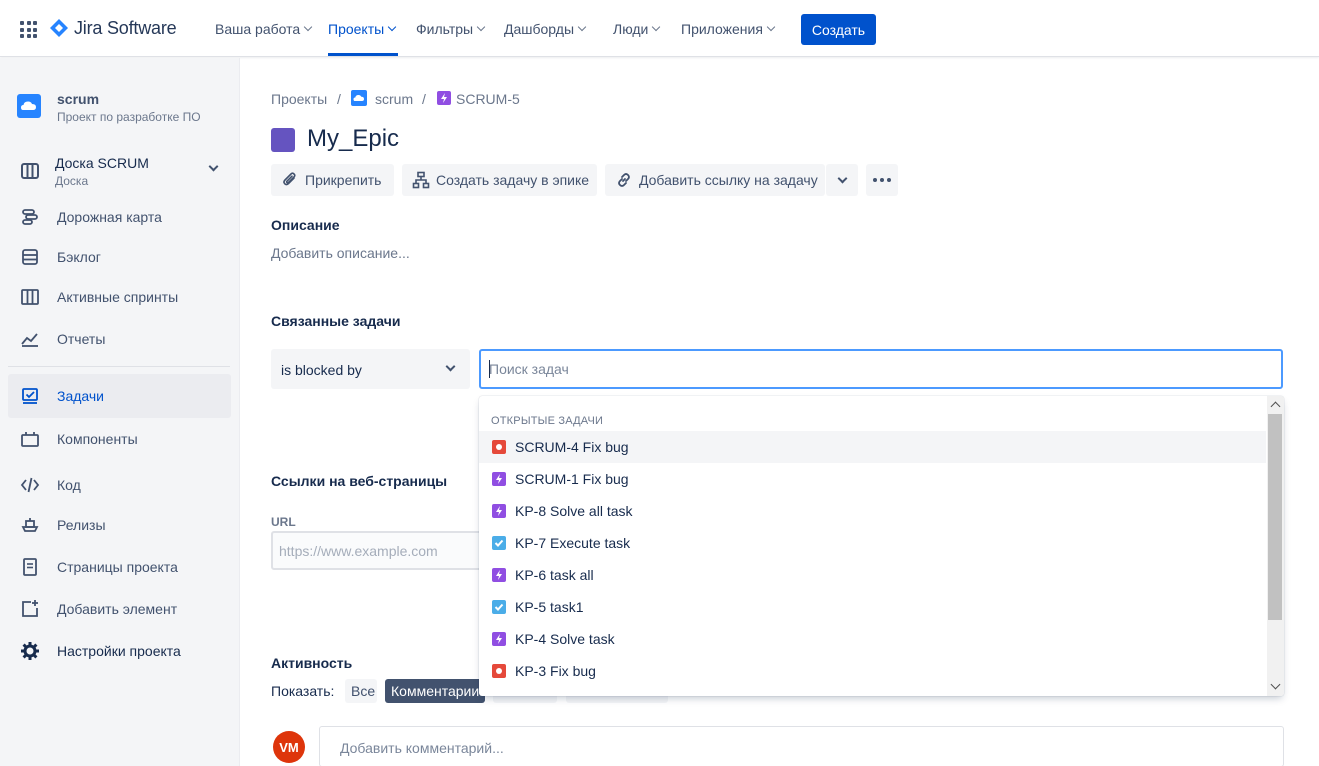  I want to click on sidebar-item-pages: Страницы проекта, so click(119, 567).